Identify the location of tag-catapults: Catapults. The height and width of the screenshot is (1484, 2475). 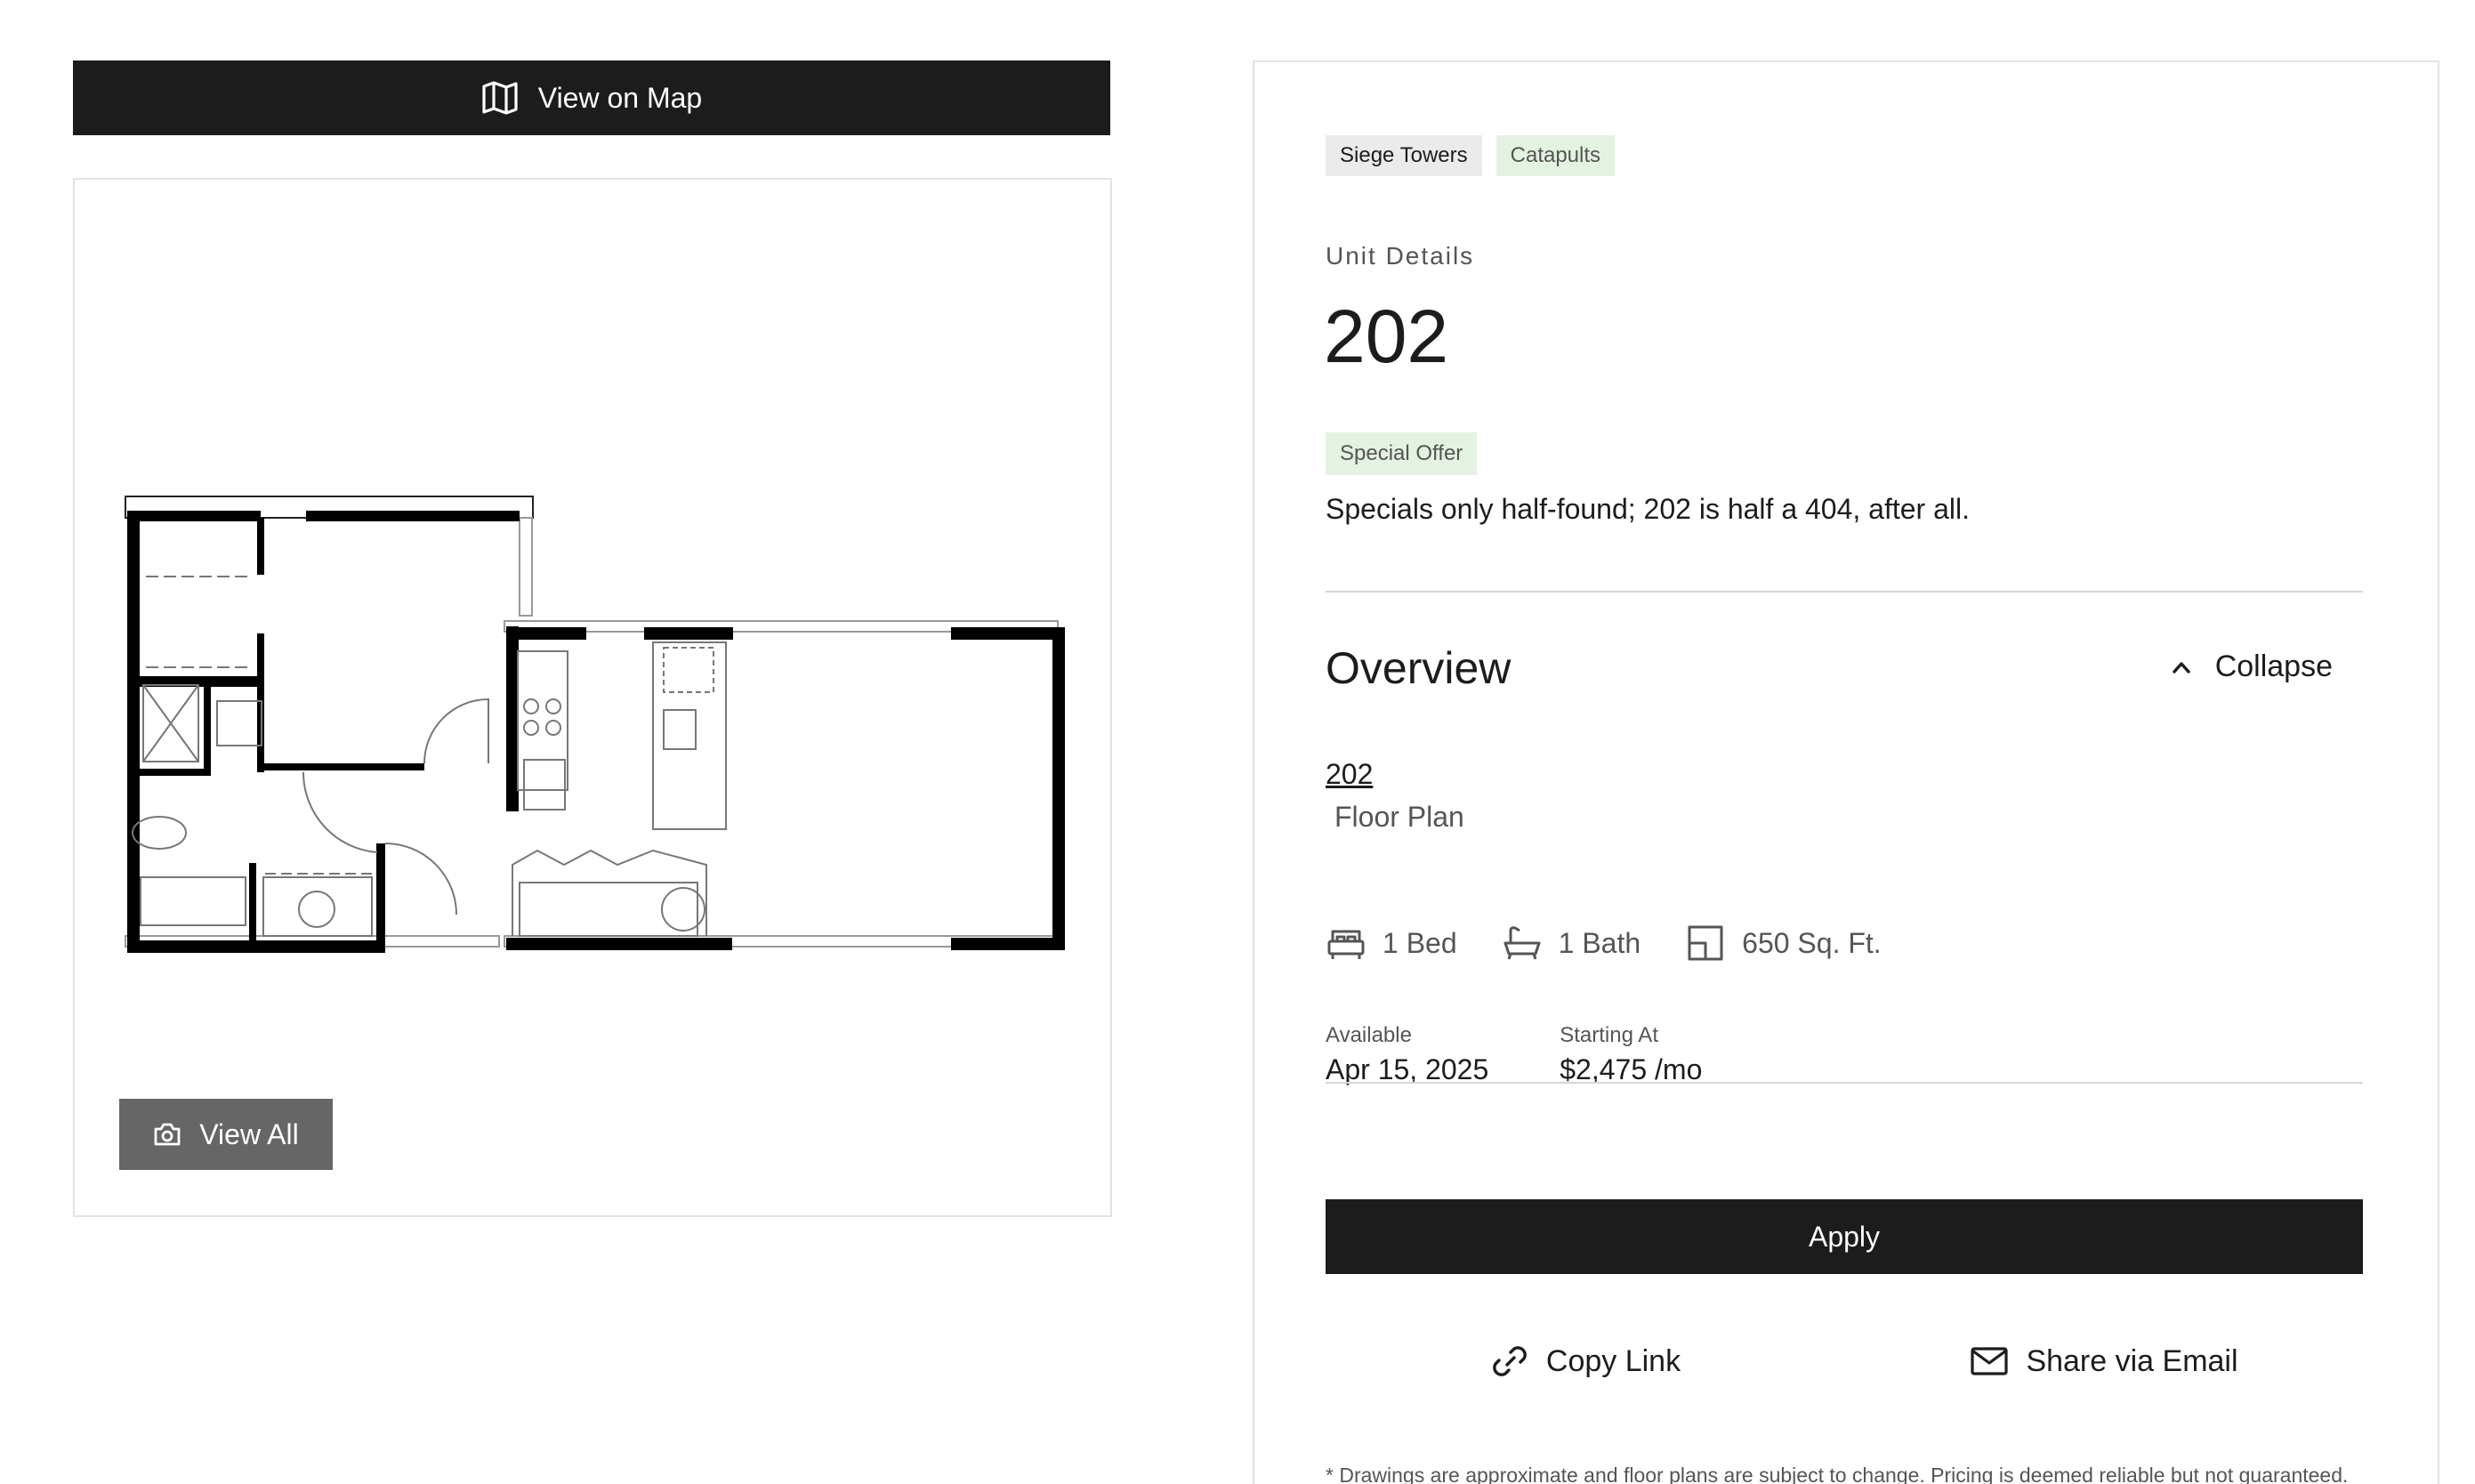
(1555, 155).